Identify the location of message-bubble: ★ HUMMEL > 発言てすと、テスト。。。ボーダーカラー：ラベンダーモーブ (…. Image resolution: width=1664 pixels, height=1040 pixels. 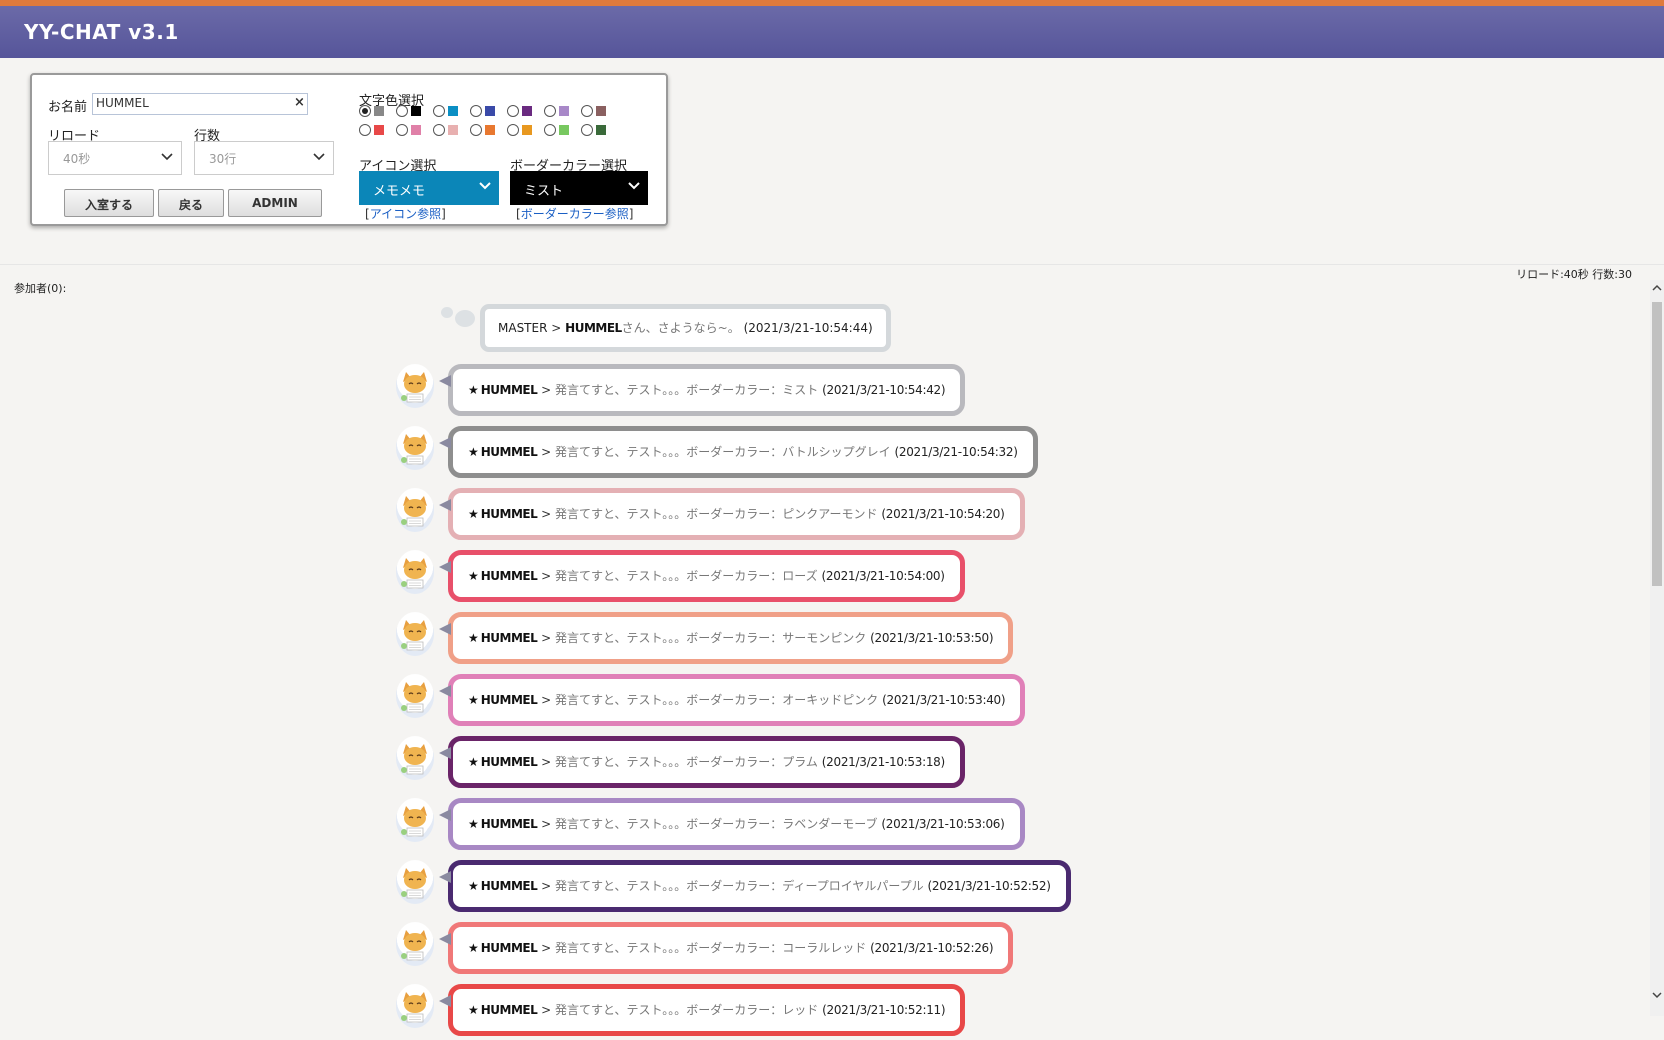
(732, 824).